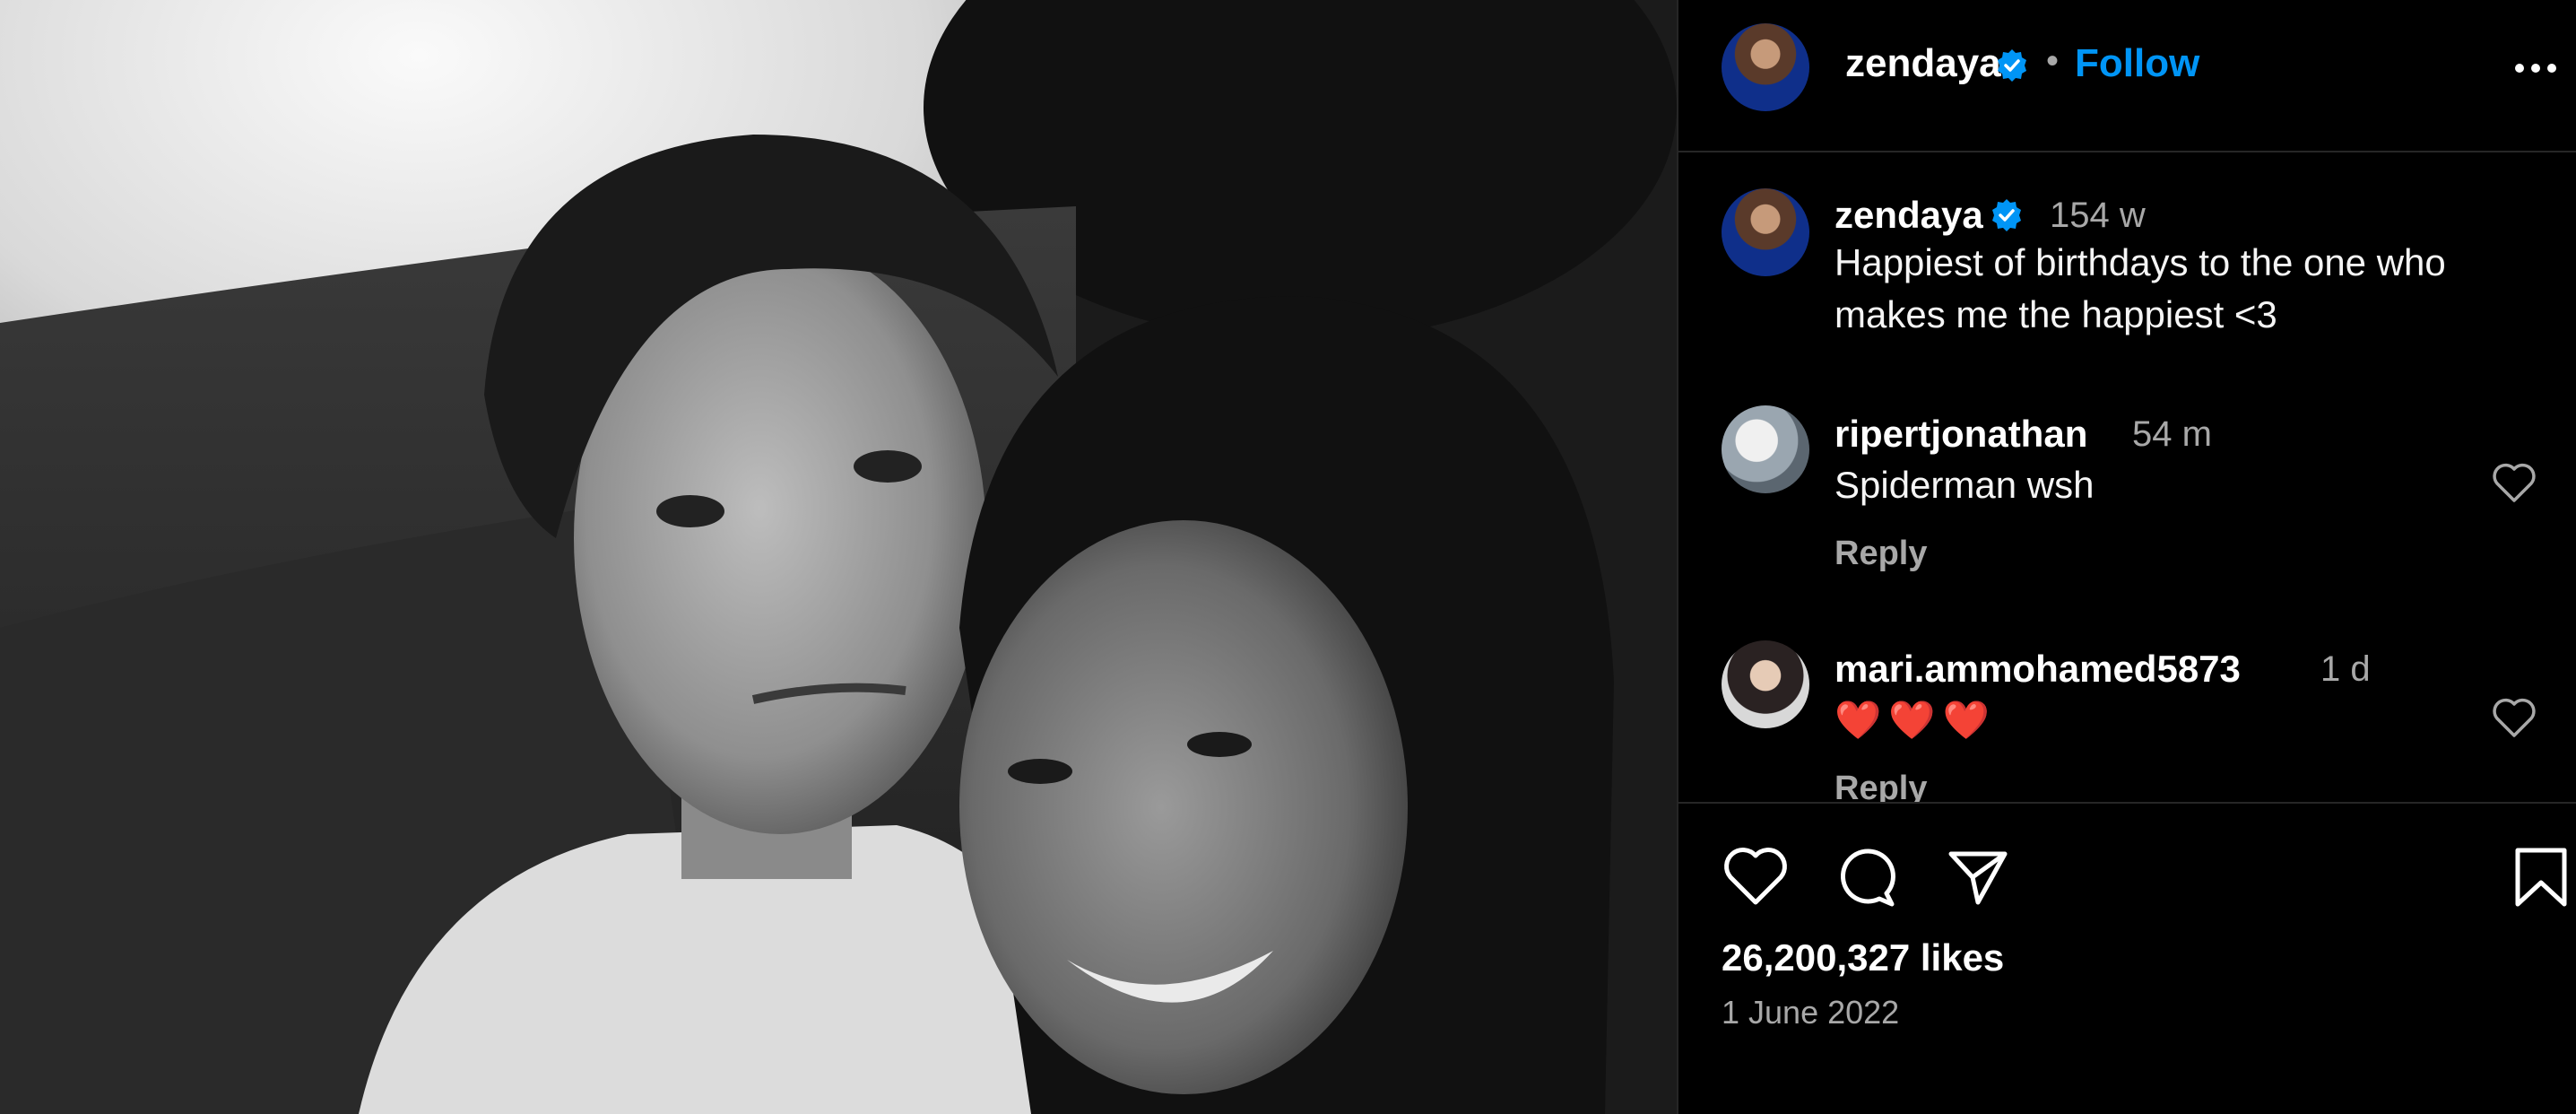 This screenshot has width=2576, height=1114. Describe the element at coordinates (2127, 861) in the screenshot. I see `post-action-bar` at that location.